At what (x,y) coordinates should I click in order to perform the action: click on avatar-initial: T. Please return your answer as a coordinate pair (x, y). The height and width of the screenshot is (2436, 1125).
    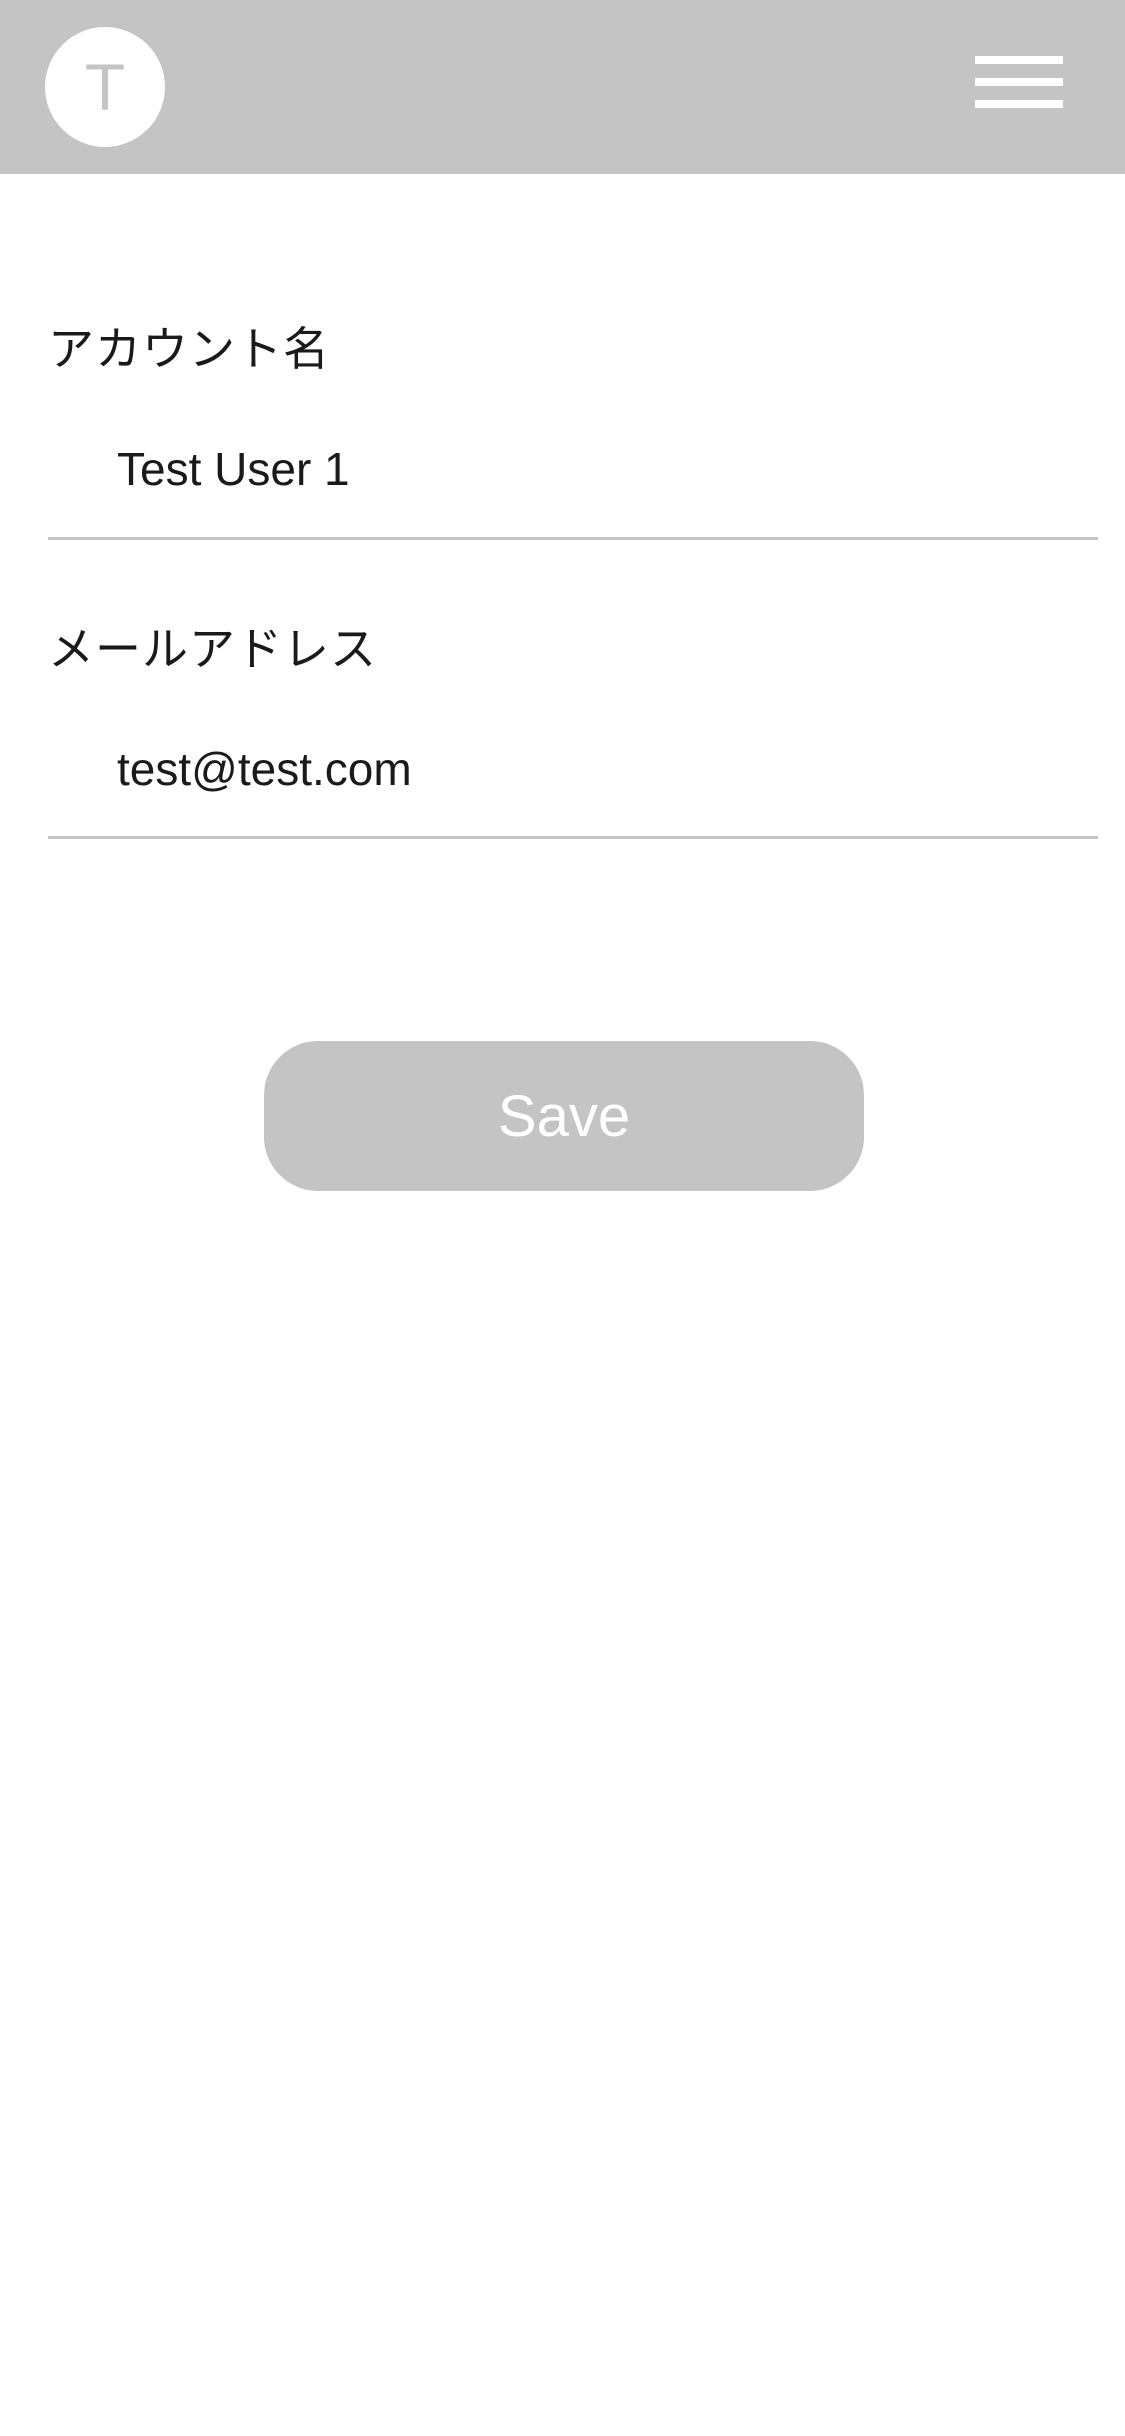
    Looking at the image, I should click on (105, 87).